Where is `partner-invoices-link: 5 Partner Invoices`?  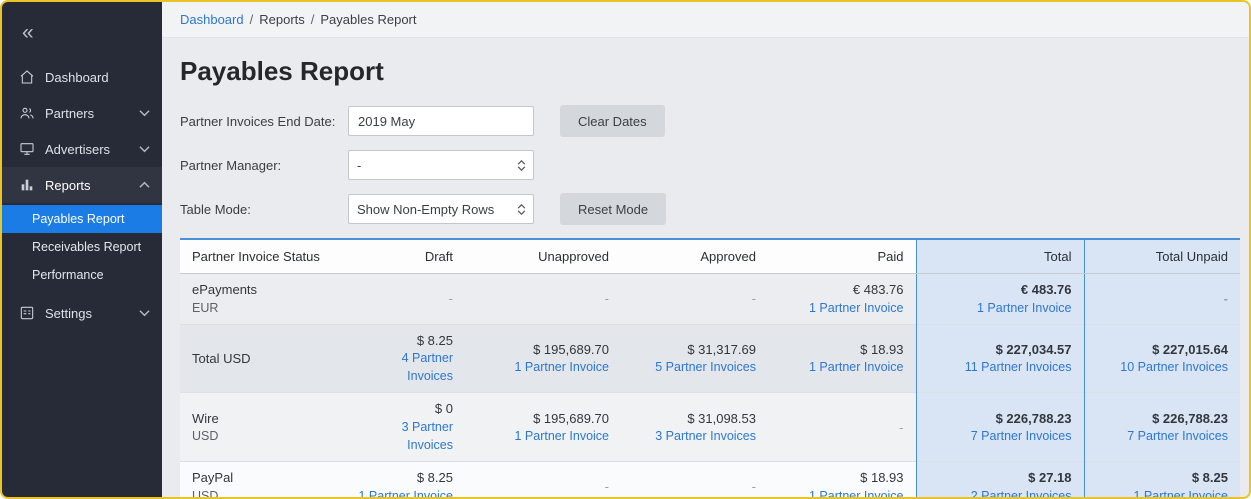 partner-invoices-link: 5 Partner Invoices is located at coordinates (694, 367).